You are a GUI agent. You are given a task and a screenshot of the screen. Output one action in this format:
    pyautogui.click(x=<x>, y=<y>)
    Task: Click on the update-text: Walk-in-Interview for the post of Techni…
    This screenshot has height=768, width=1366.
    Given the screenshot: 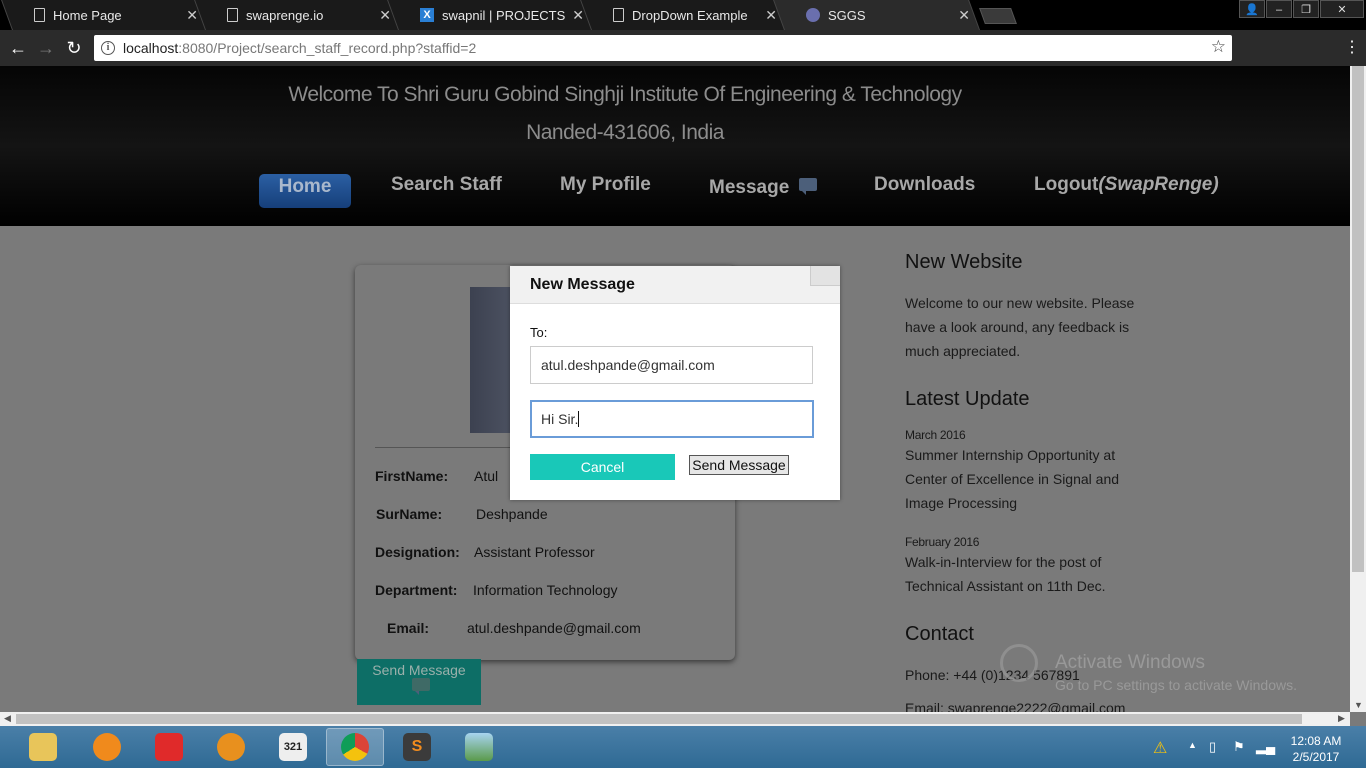 What is the action you would take?
    pyautogui.click(x=1012, y=574)
    